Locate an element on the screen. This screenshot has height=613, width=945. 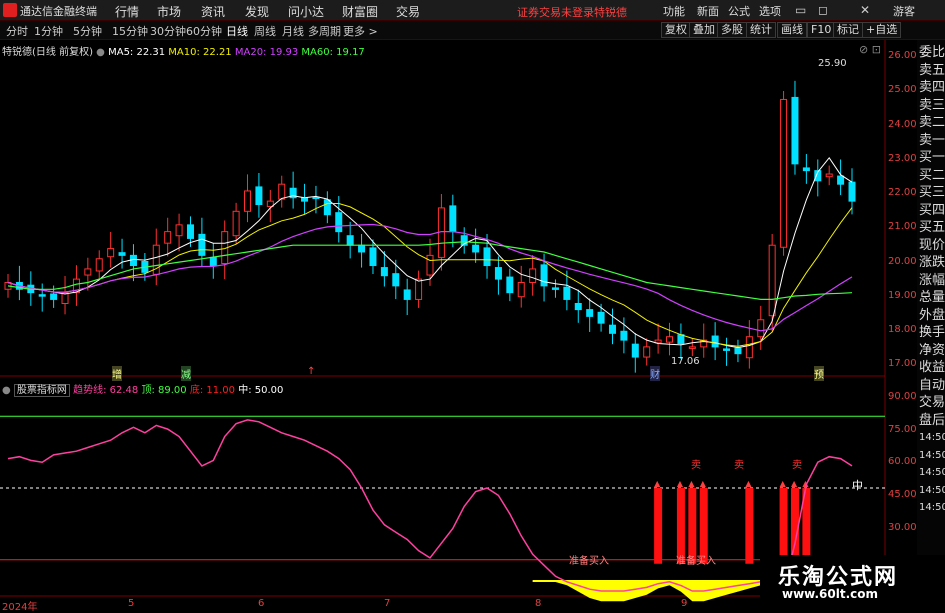
sidebar-item: 总量 is located at coordinates (932, 297).